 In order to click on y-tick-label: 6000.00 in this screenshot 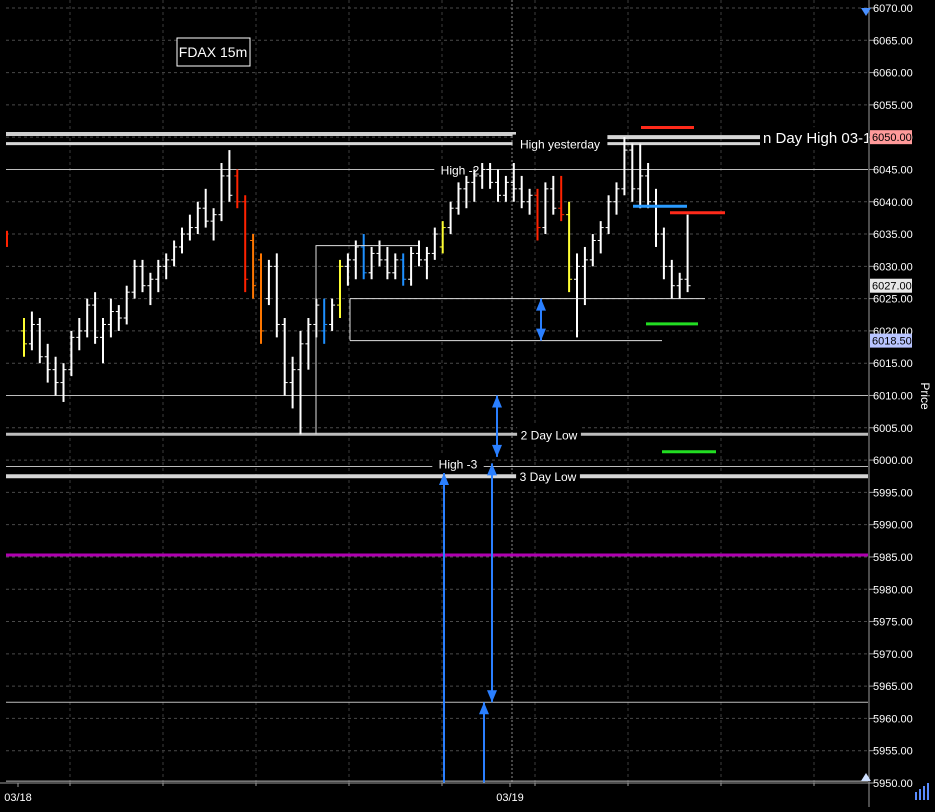, I will do `click(893, 461)`.